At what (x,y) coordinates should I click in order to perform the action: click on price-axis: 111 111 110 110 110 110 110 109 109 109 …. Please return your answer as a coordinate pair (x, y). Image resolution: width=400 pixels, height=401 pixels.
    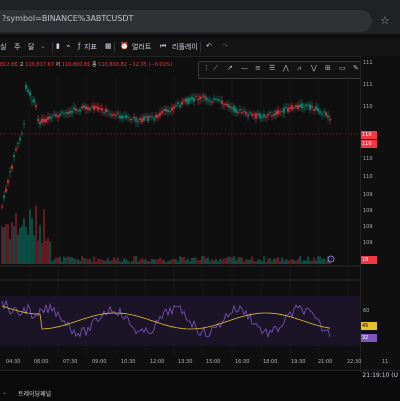
    Looking at the image, I should click on (380, 213).